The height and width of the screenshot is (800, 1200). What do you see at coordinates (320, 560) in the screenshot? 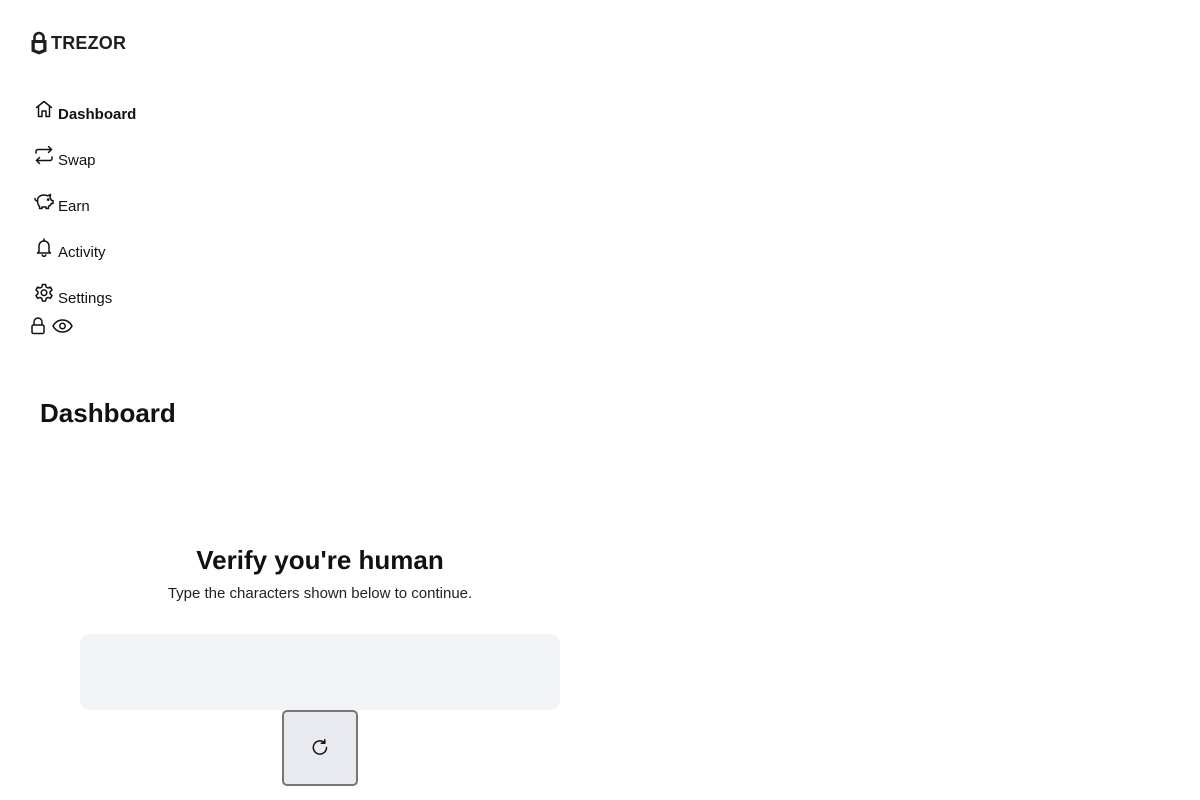
I see `captcha-heading: Verify you're human` at bounding box center [320, 560].